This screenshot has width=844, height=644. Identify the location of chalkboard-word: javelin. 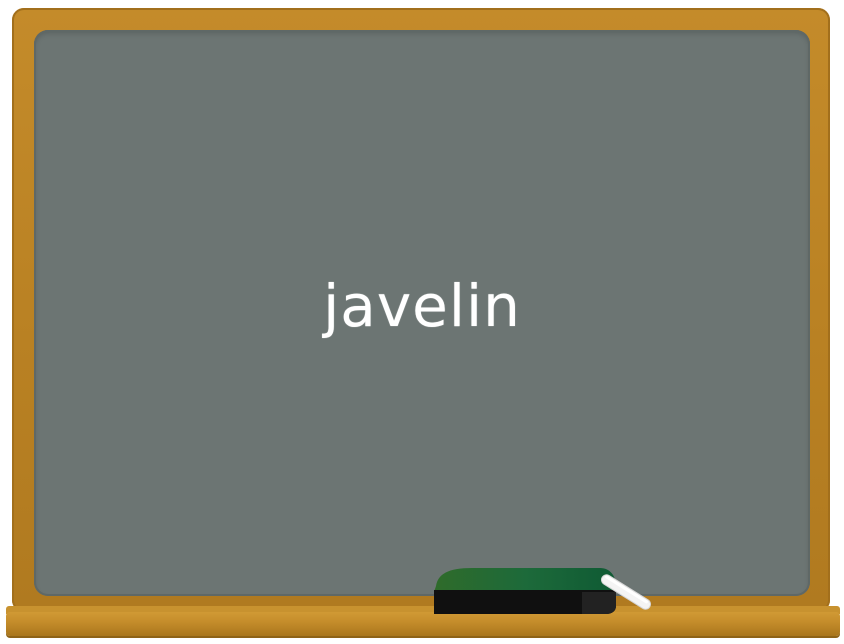
(422, 306).